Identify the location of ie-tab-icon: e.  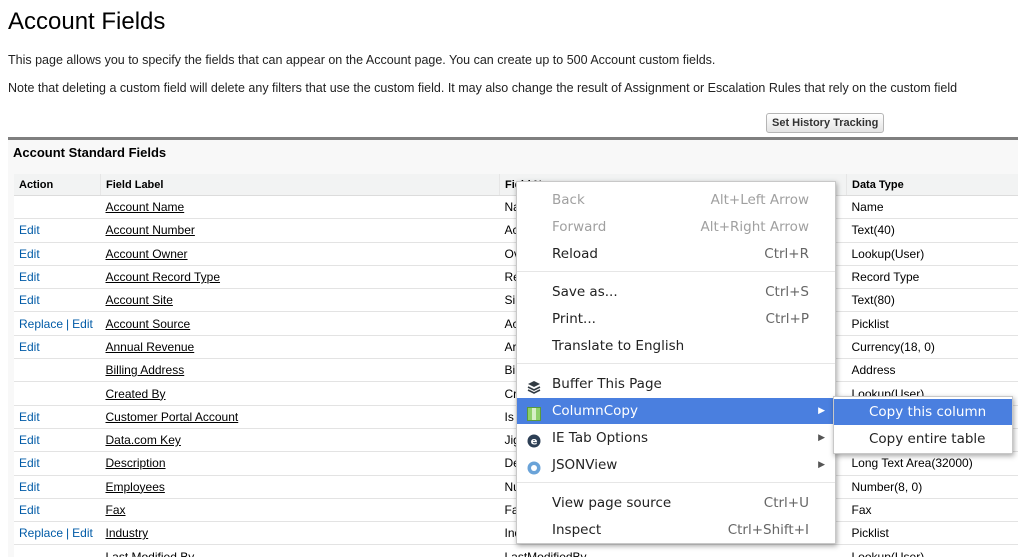
(534, 438).